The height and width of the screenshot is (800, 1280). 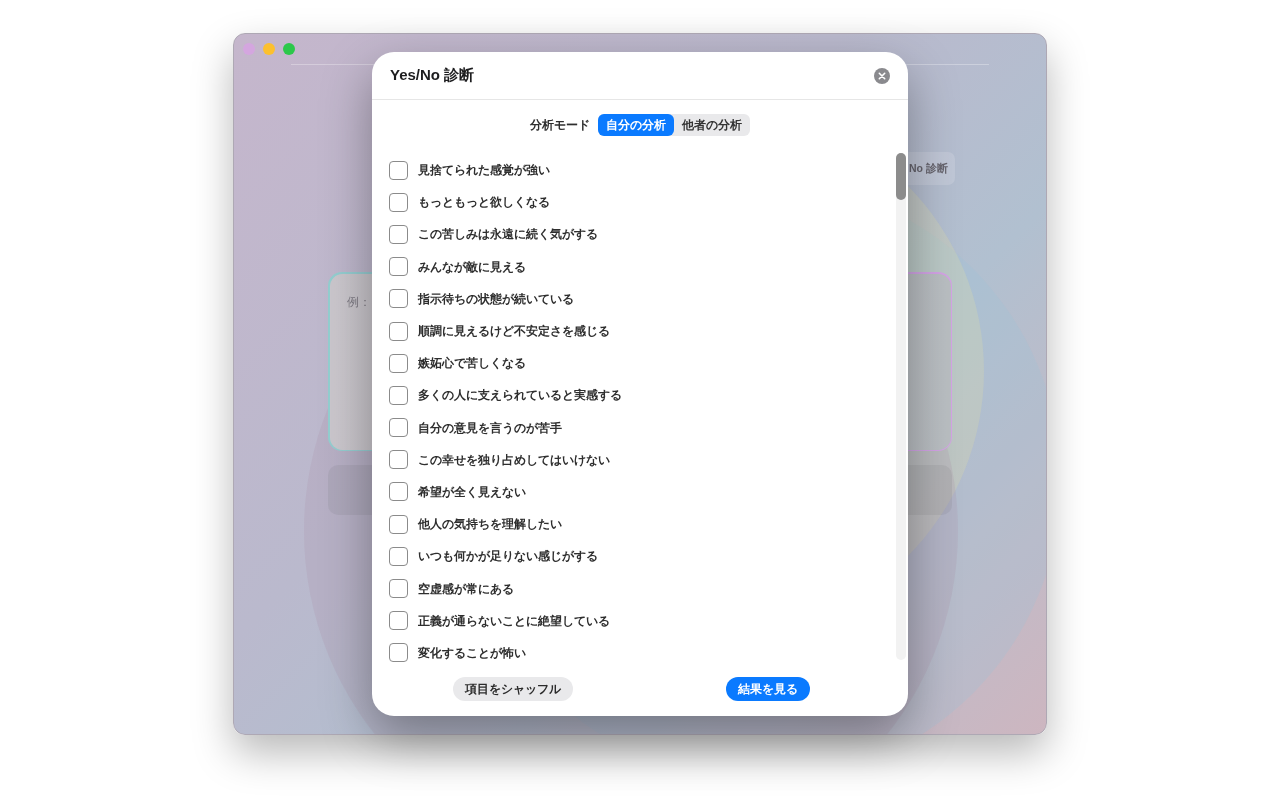 What do you see at coordinates (472, 492) in the screenshot?
I see `checkbox-label: 希望が全く見えない` at bounding box center [472, 492].